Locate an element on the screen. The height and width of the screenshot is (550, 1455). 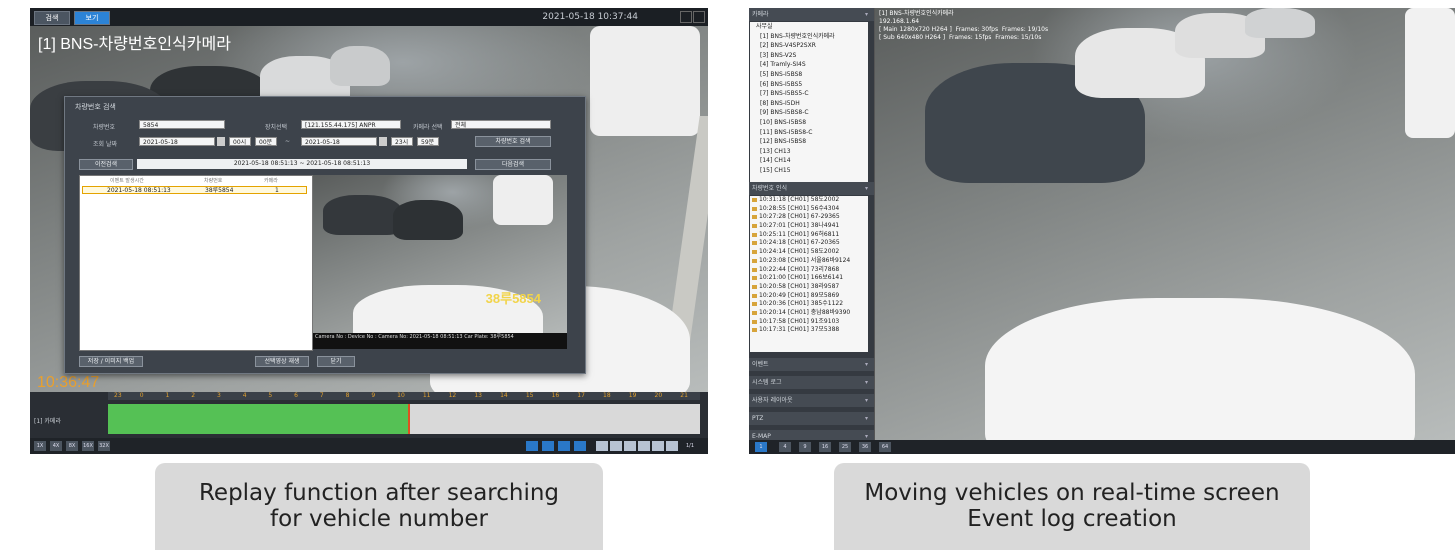
layout-button: 9 is located at coordinates (805, 447).